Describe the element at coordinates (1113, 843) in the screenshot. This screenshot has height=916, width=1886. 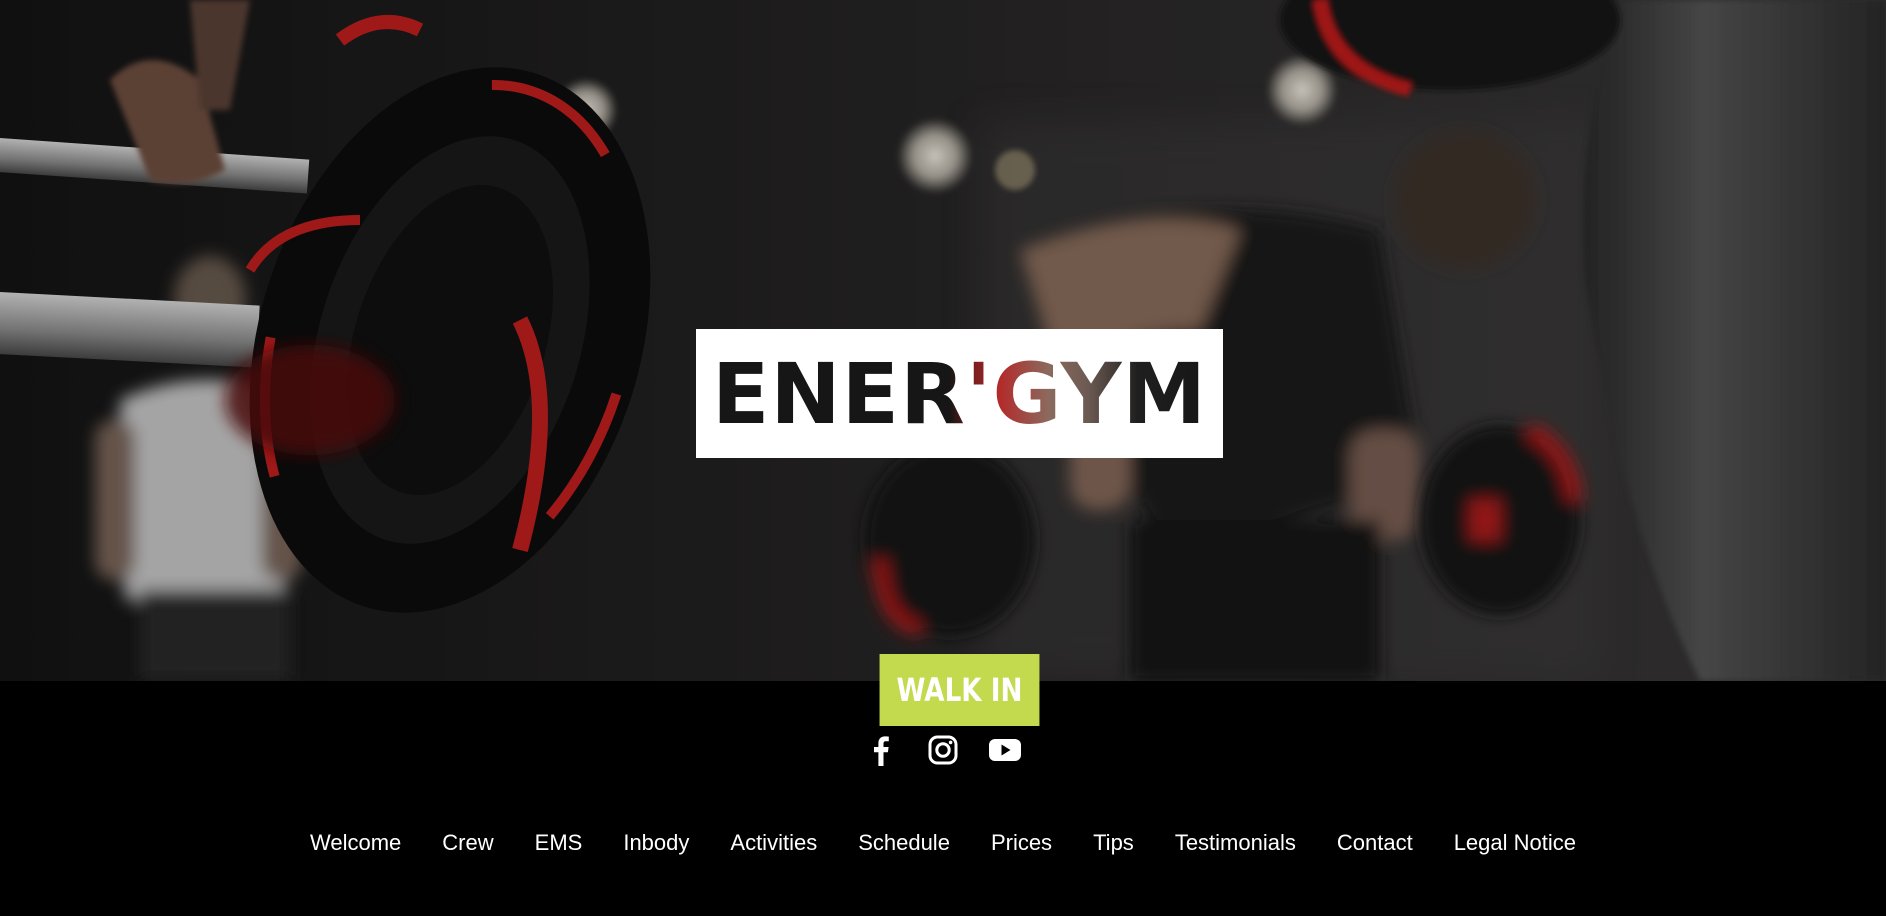
I see `nav-item-tips: Tips` at that location.